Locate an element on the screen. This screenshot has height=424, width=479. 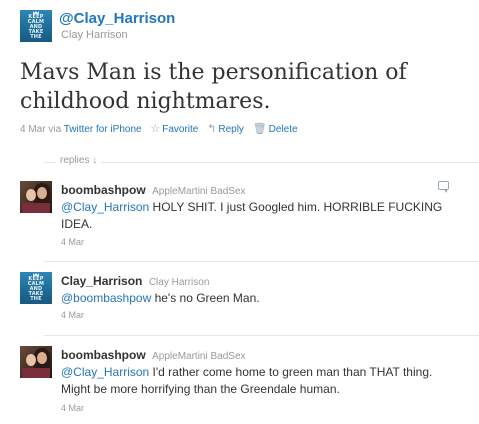
via-prefix: via is located at coordinates (55, 129).